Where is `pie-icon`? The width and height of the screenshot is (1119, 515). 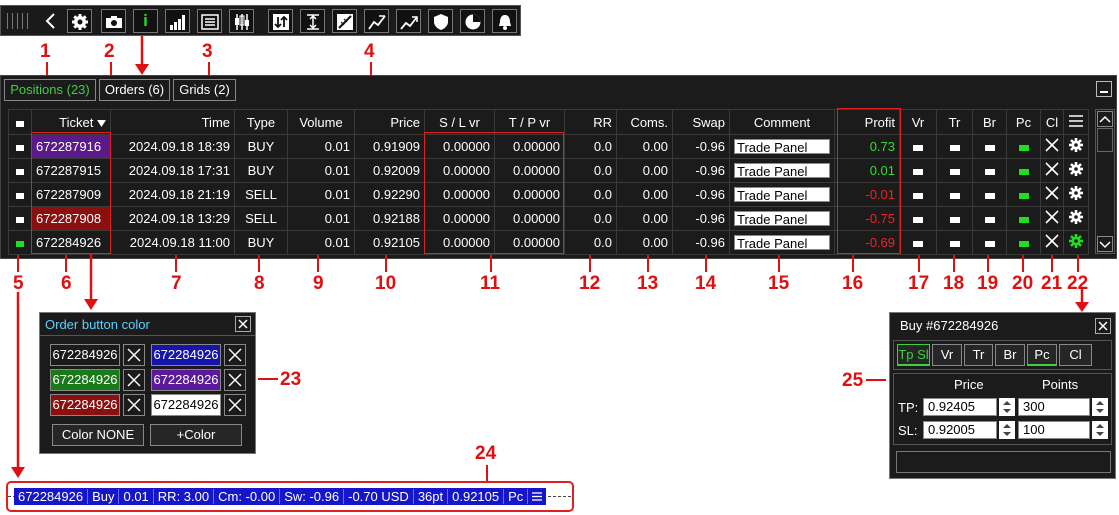 pie-icon is located at coordinates (472, 21).